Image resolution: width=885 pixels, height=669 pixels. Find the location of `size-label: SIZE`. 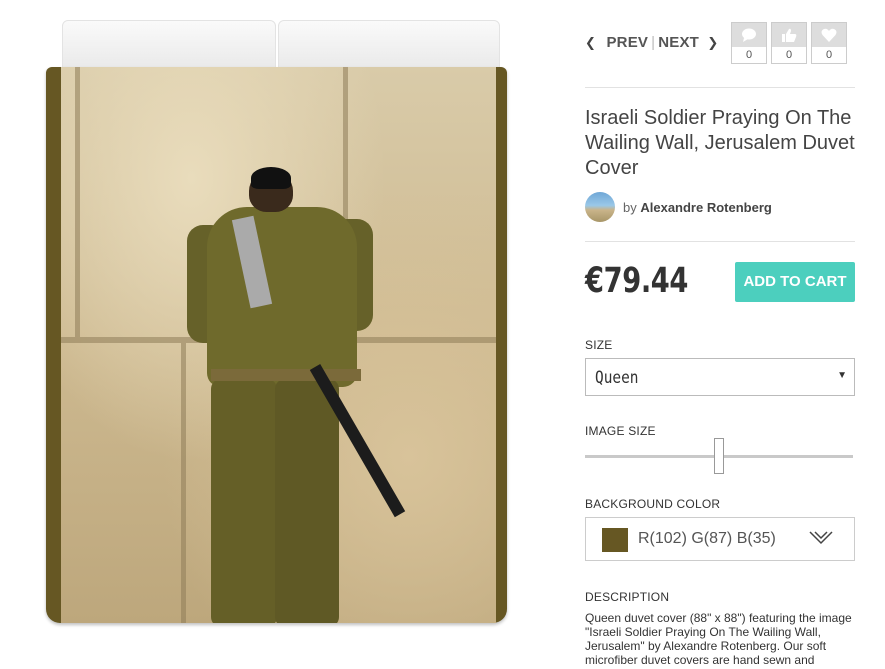

size-label: SIZE is located at coordinates (599, 345).